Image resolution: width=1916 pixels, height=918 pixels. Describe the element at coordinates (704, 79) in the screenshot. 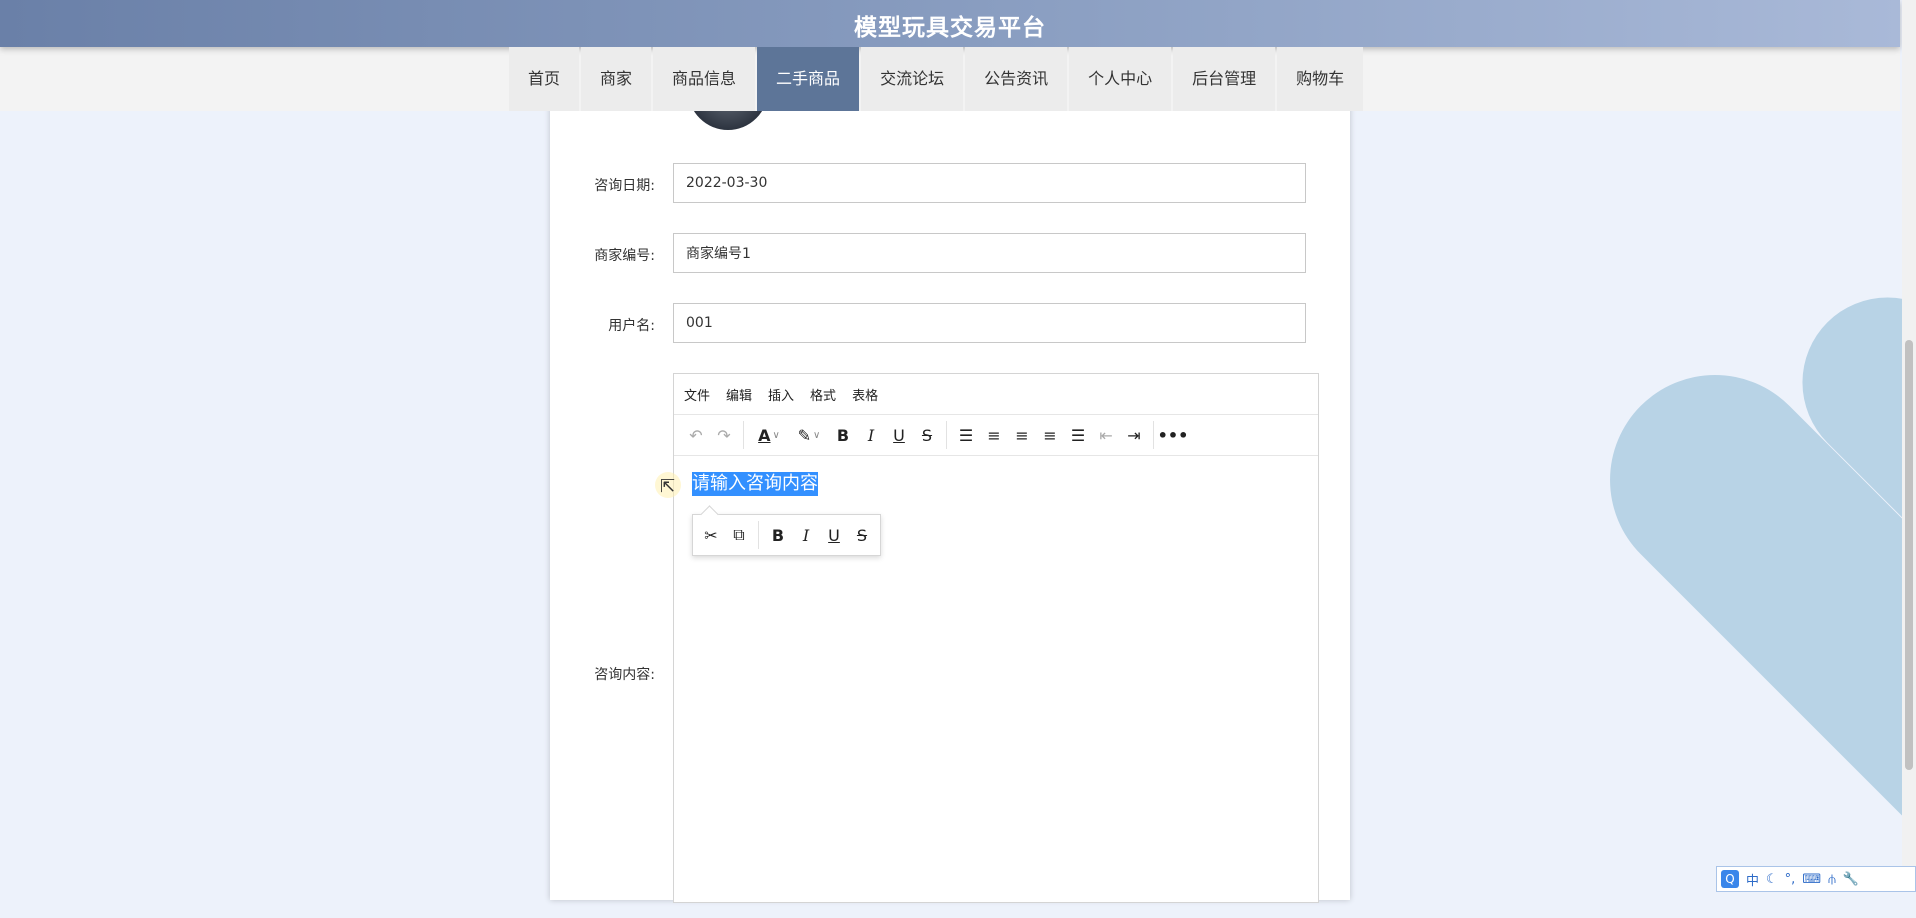

I see `nav-item-products: 商品信息` at that location.